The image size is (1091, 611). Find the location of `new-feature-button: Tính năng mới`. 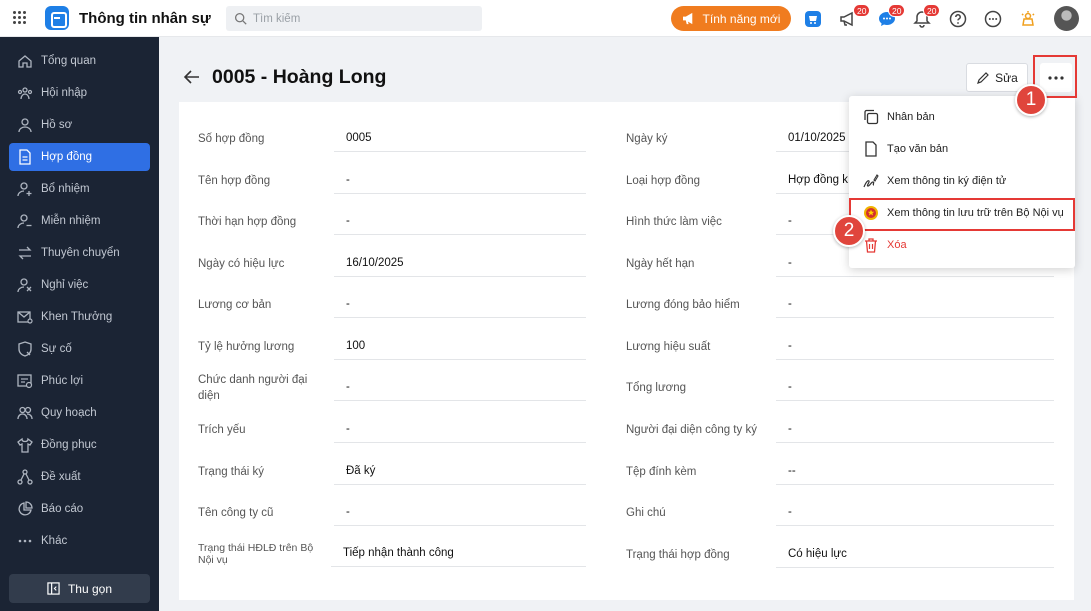

new-feature-button: Tính năng mới is located at coordinates (731, 18).